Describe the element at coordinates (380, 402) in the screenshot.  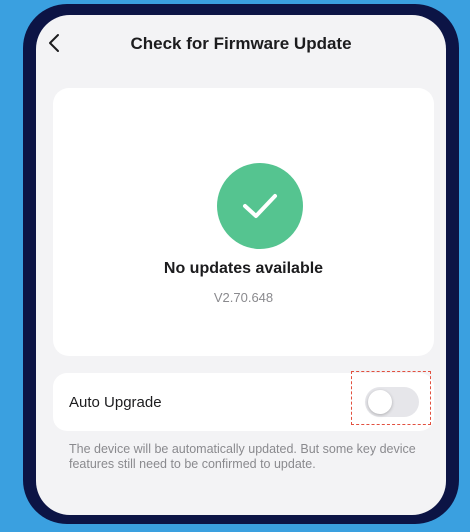
I see `toggle-knob` at that location.